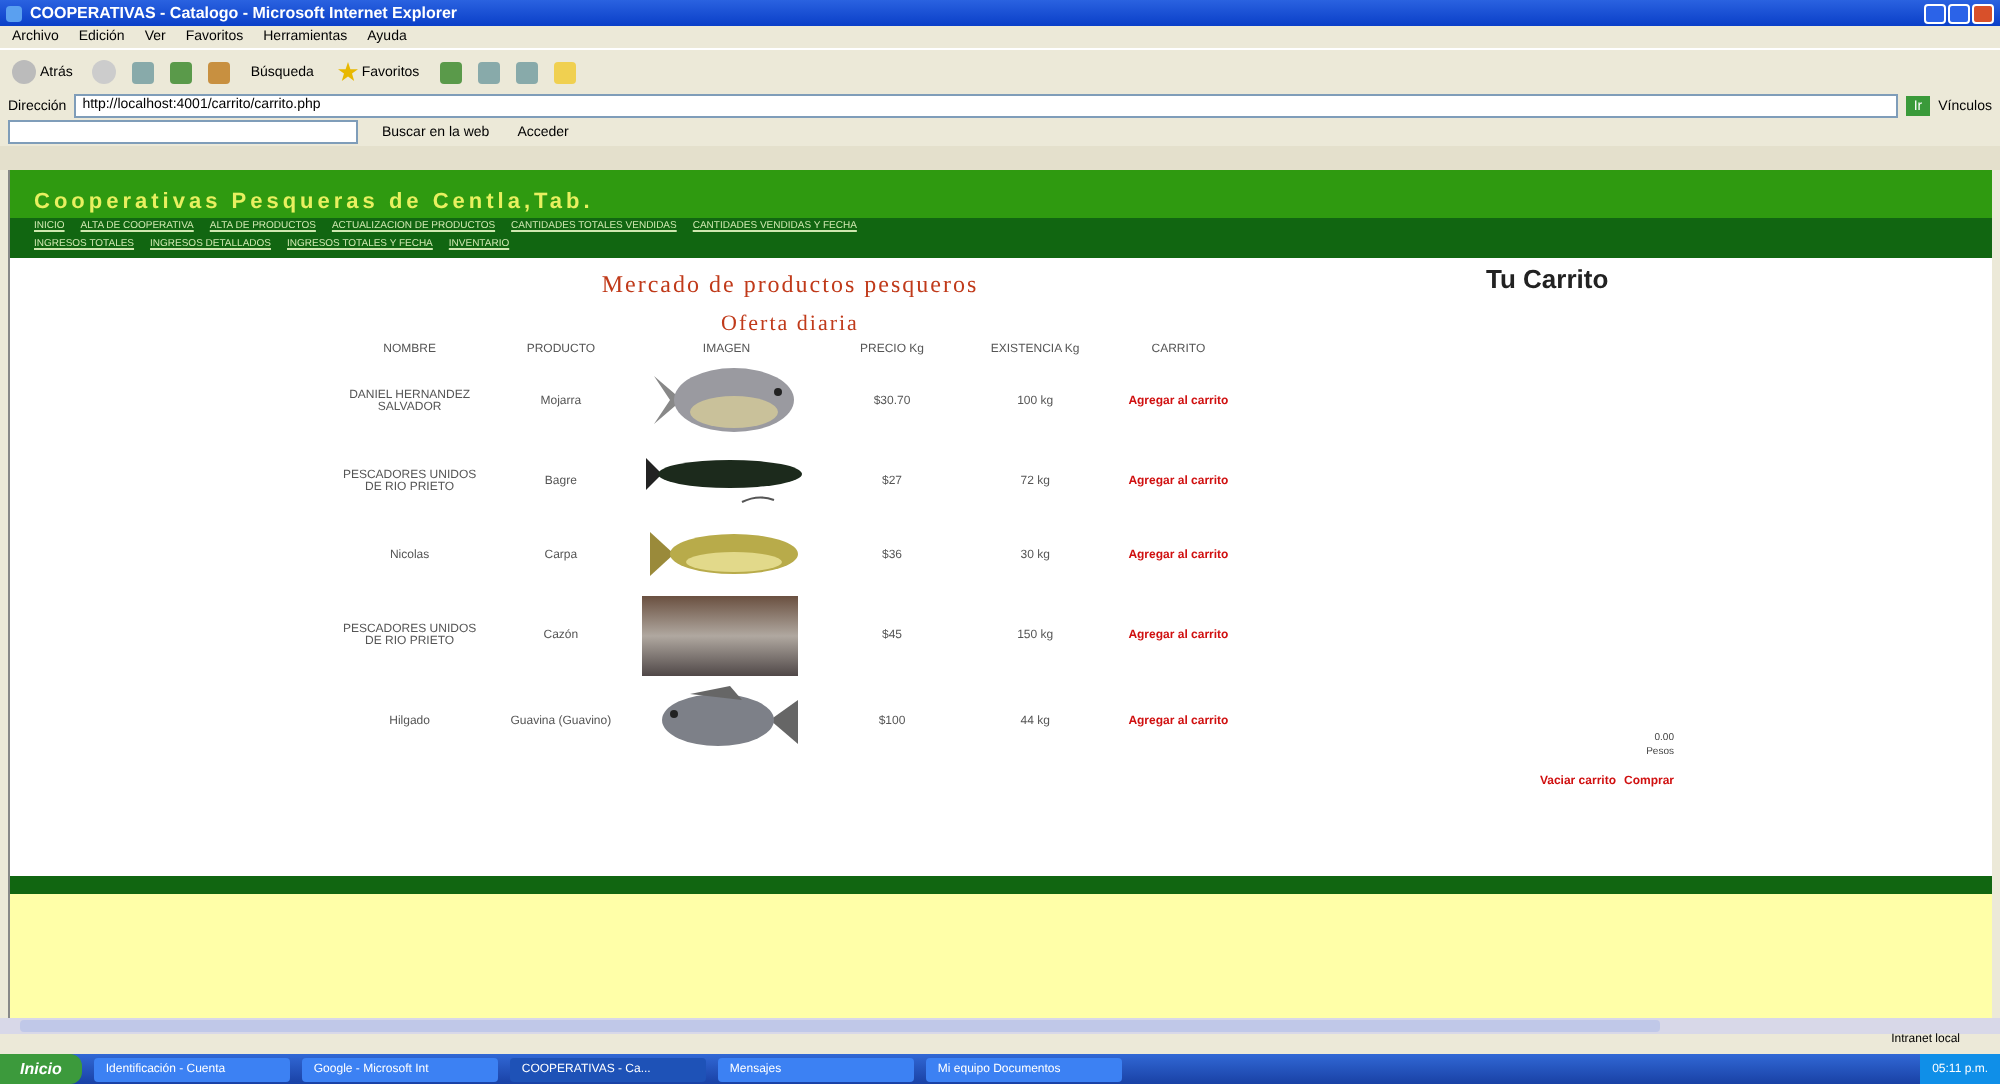 The width and height of the screenshot is (2000, 1084). I want to click on market-title: Mercado de productos pesqueros, so click(790, 285).